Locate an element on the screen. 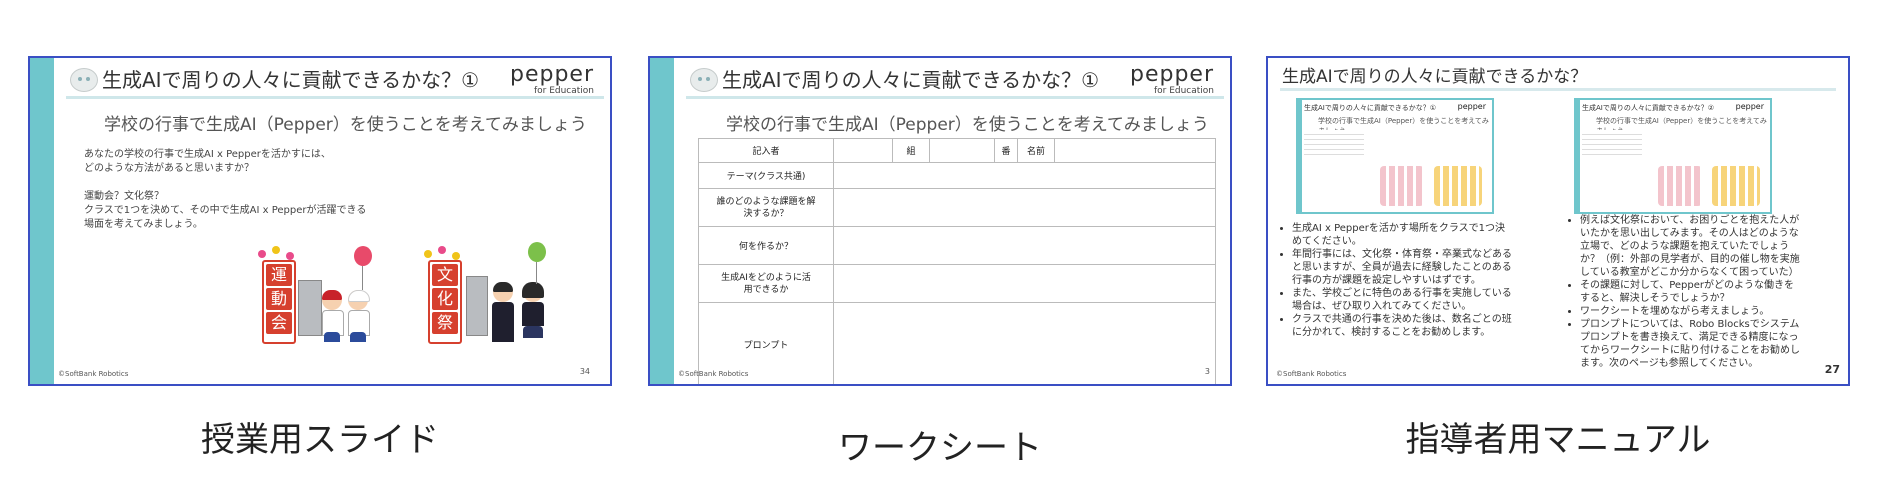  slide-title: 生成AIで周りの人々に貢献できるかな？① is located at coordinates (291, 80).